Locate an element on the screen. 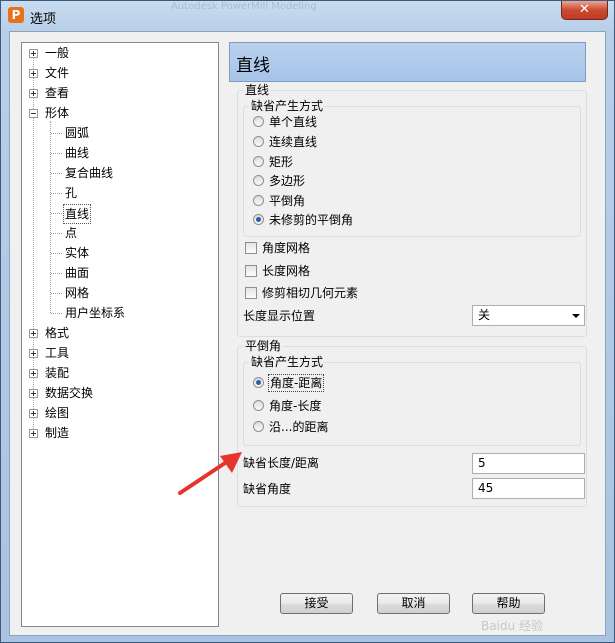 This screenshot has height=643, width=615. length-display-label: 长度显示位置 is located at coordinates (279, 316).